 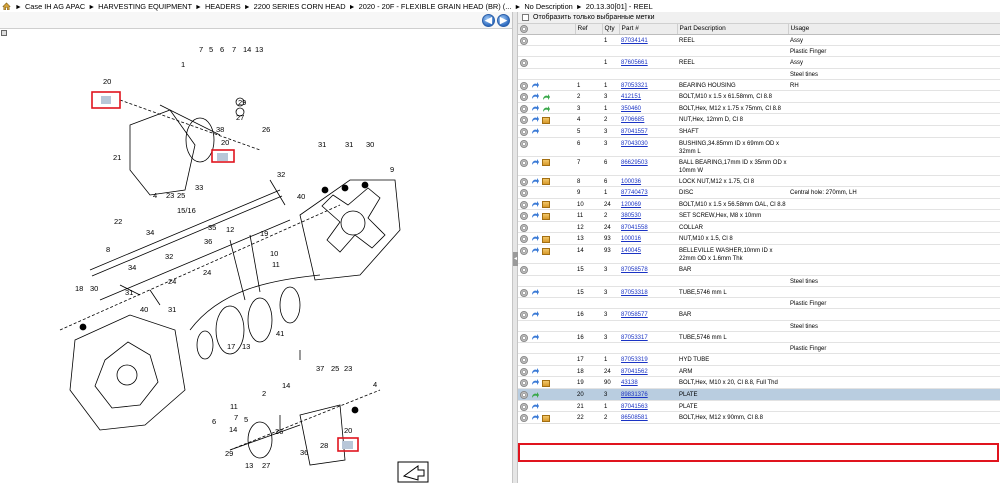 I want to click on row-part-number: 87053317, so click(x=648, y=337).